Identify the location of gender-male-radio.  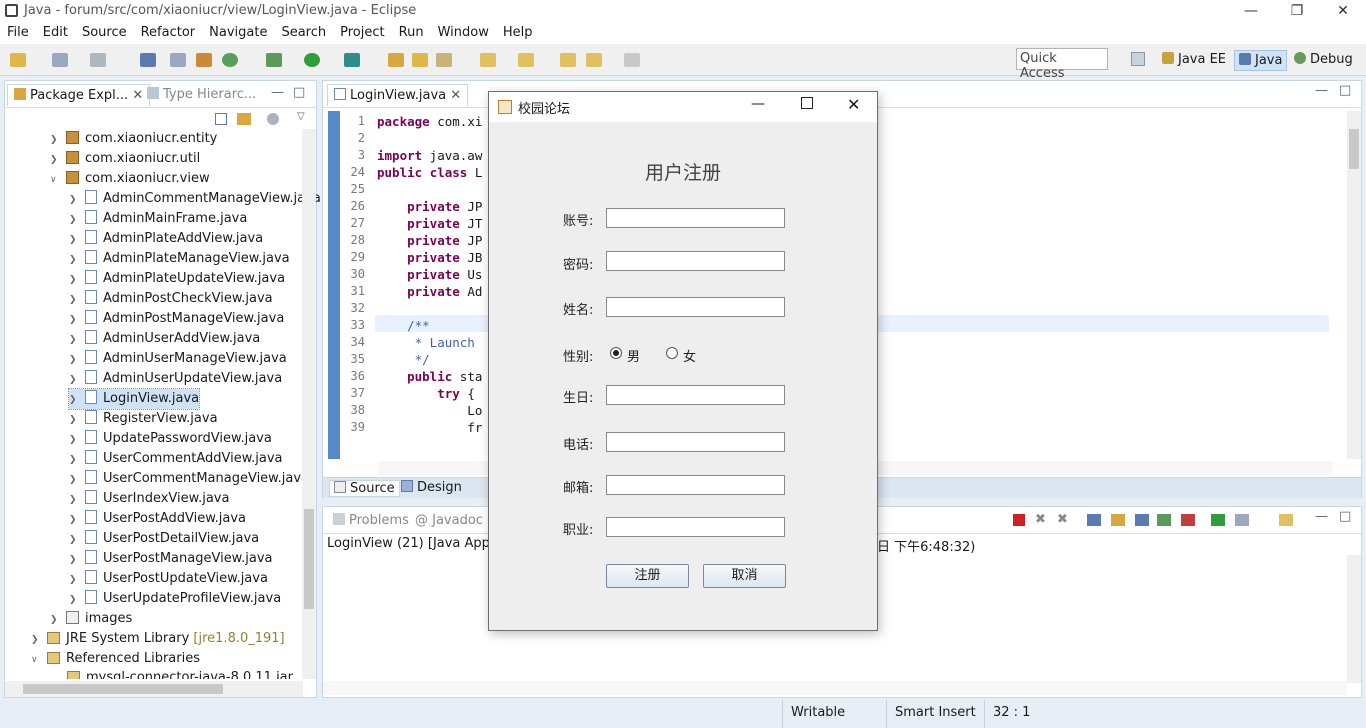
(616, 353).